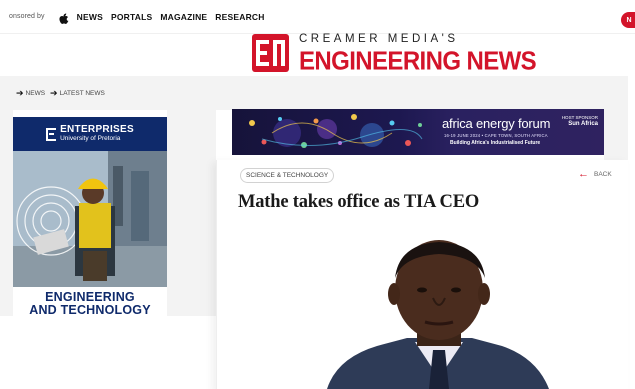 Image resolution: width=635 pixels, height=389 pixels. I want to click on breadcrumb: ➔ NEWS ➔ LATEST NEWS, so click(63, 93).